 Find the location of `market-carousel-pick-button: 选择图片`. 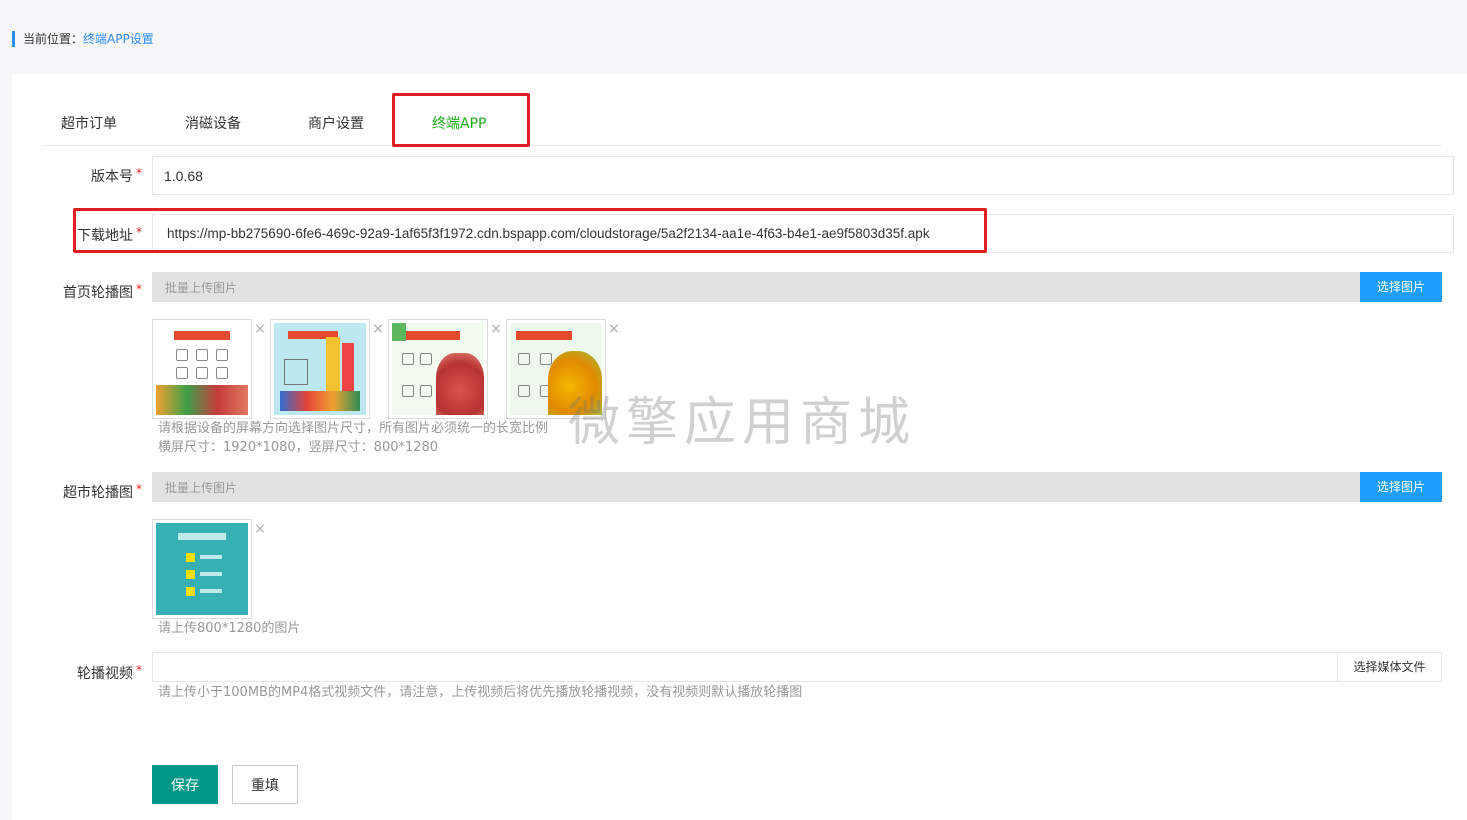

market-carousel-pick-button: 选择图片 is located at coordinates (1401, 487).